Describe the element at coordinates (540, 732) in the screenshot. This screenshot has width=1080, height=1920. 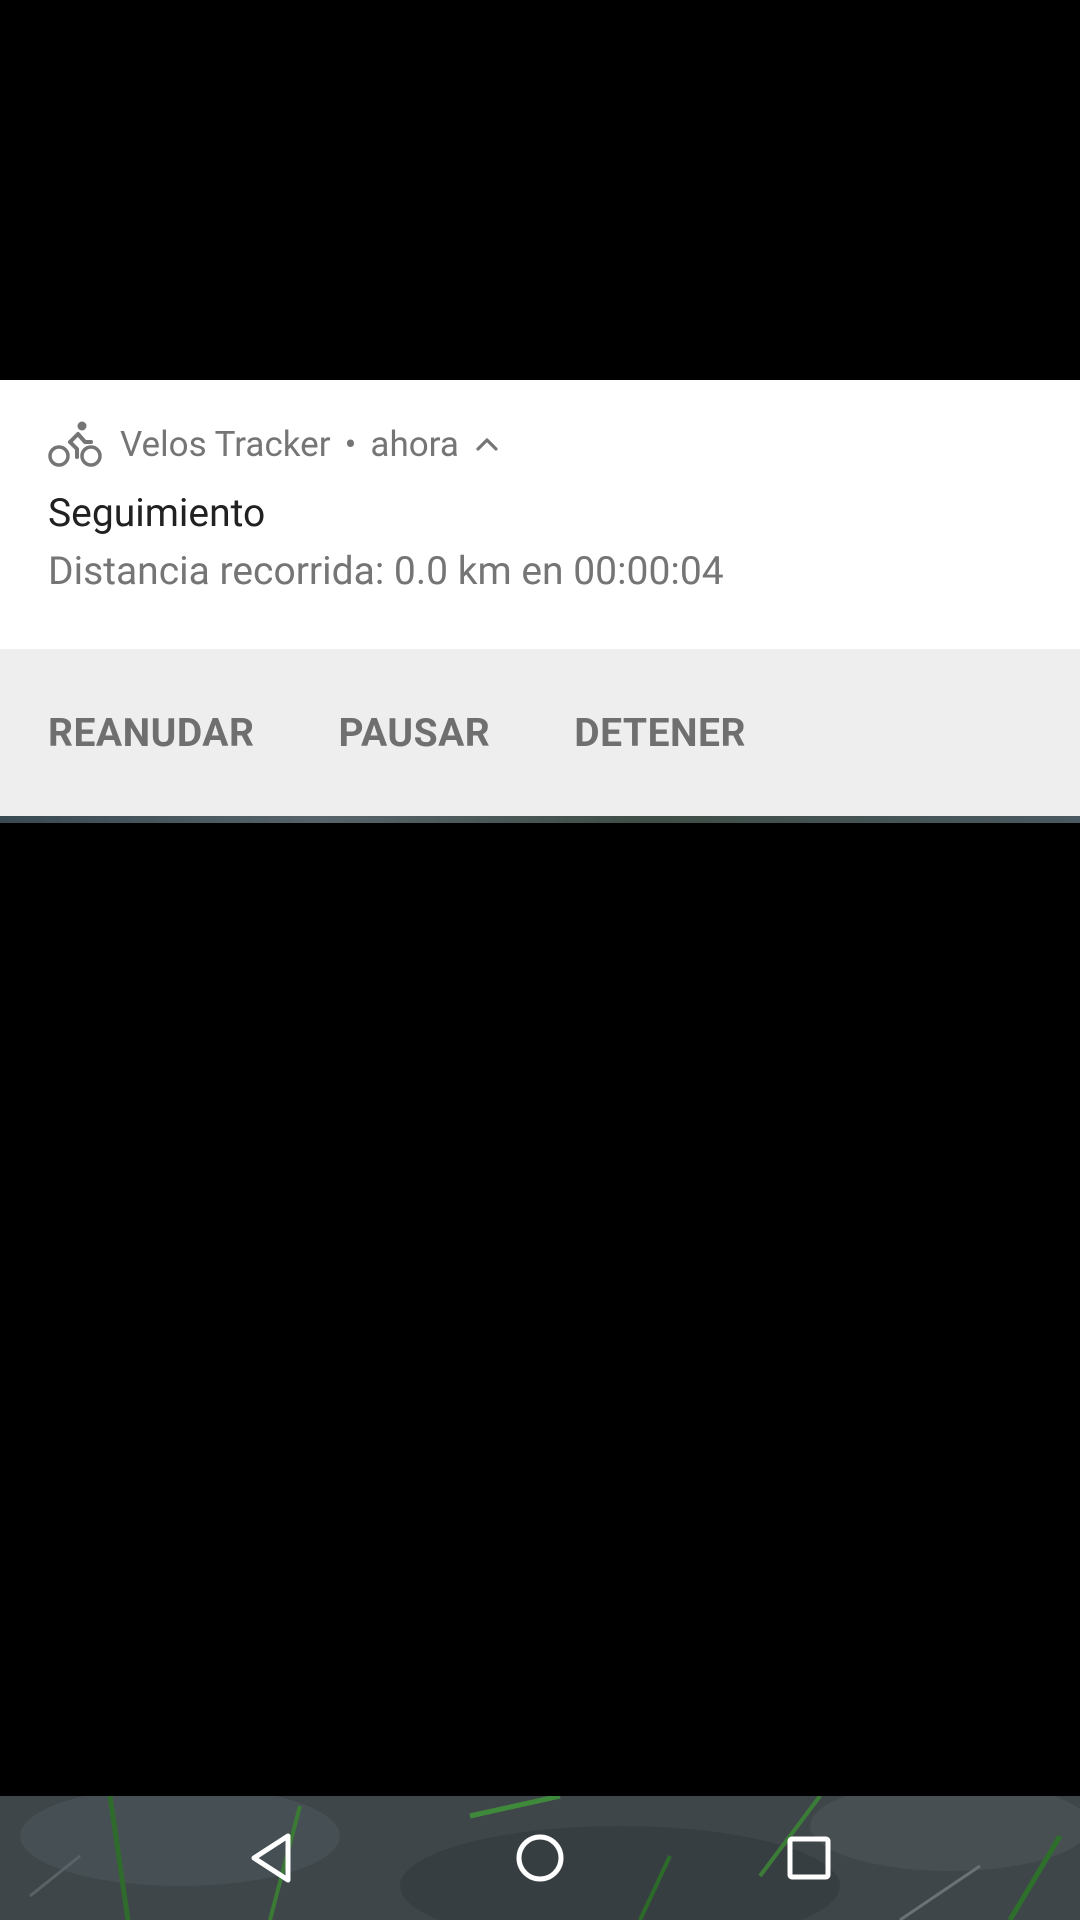
I see `notification-actions: REANUDAR PAUSAR DETENER` at that location.